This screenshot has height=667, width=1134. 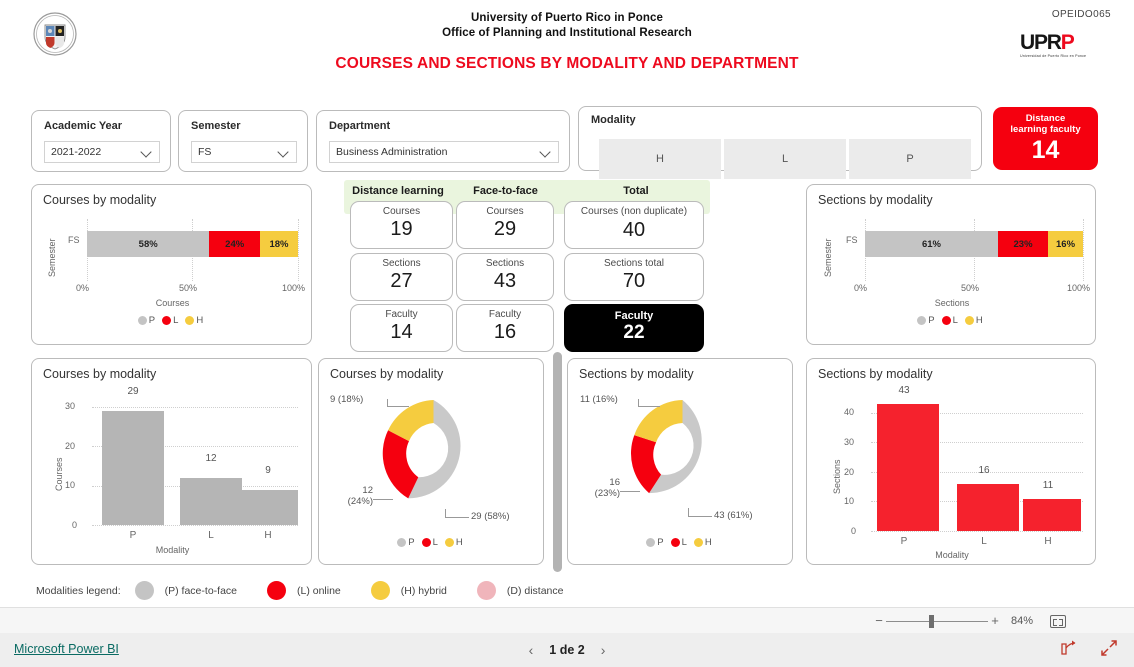 I want to click on category-label-l: L, so click(x=984, y=541).